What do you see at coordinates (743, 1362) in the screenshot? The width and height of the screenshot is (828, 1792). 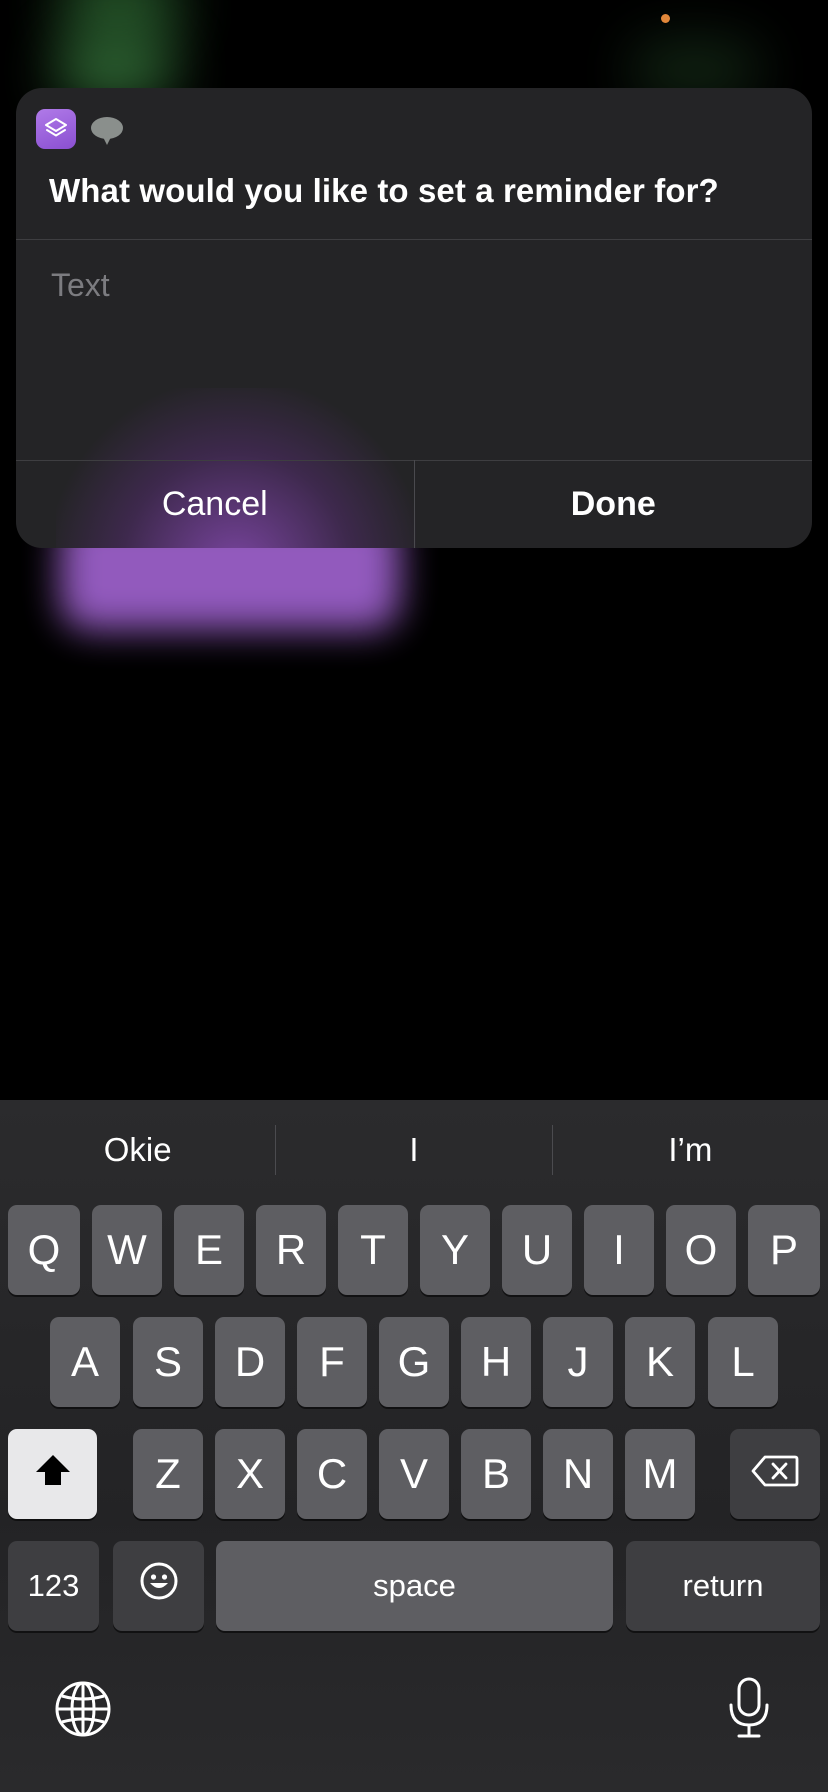 I see `key-l: L` at bounding box center [743, 1362].